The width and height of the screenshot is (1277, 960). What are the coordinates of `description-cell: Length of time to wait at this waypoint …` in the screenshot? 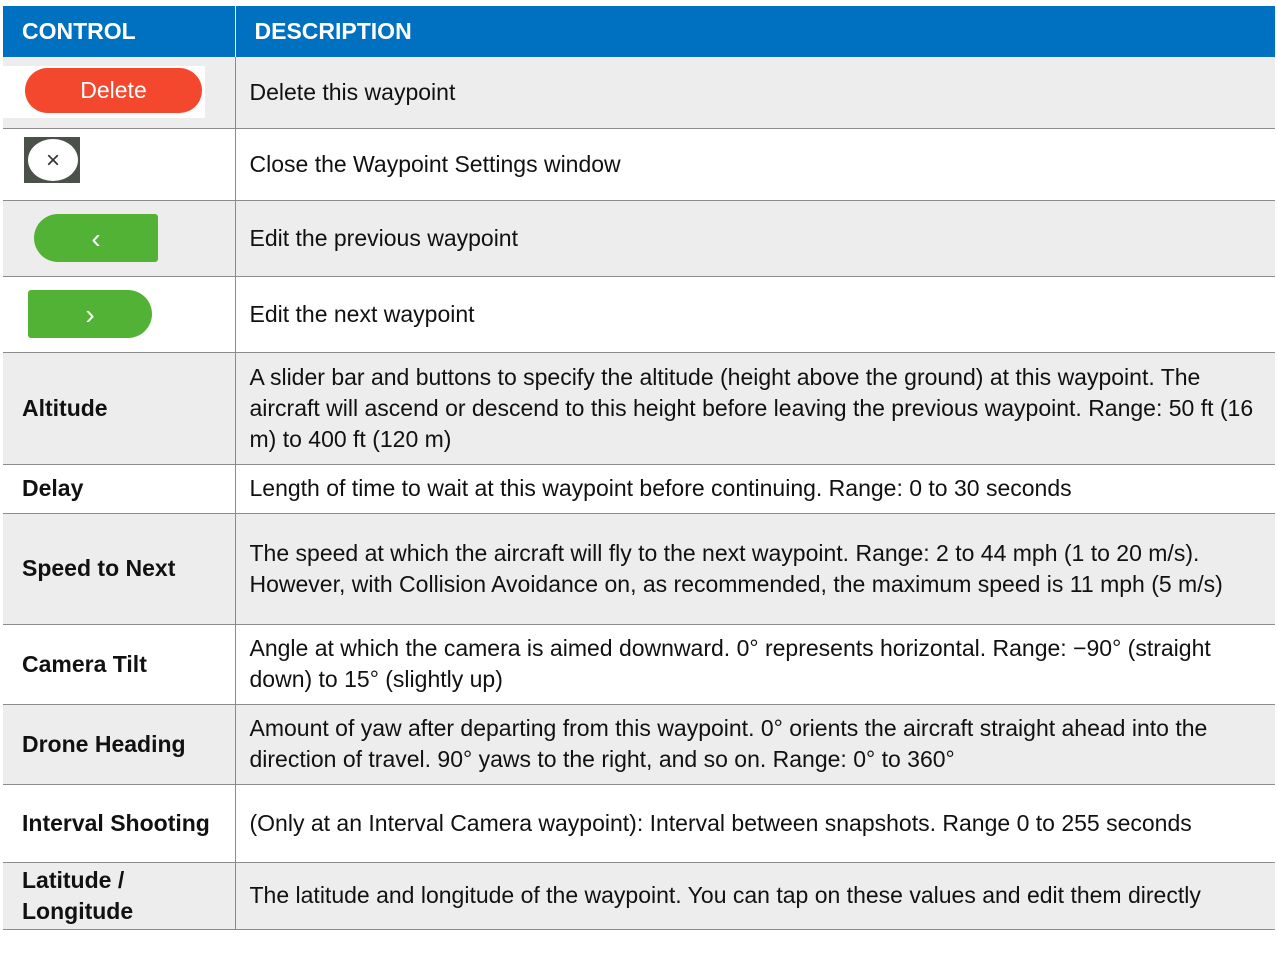 It's located at (754, 489).